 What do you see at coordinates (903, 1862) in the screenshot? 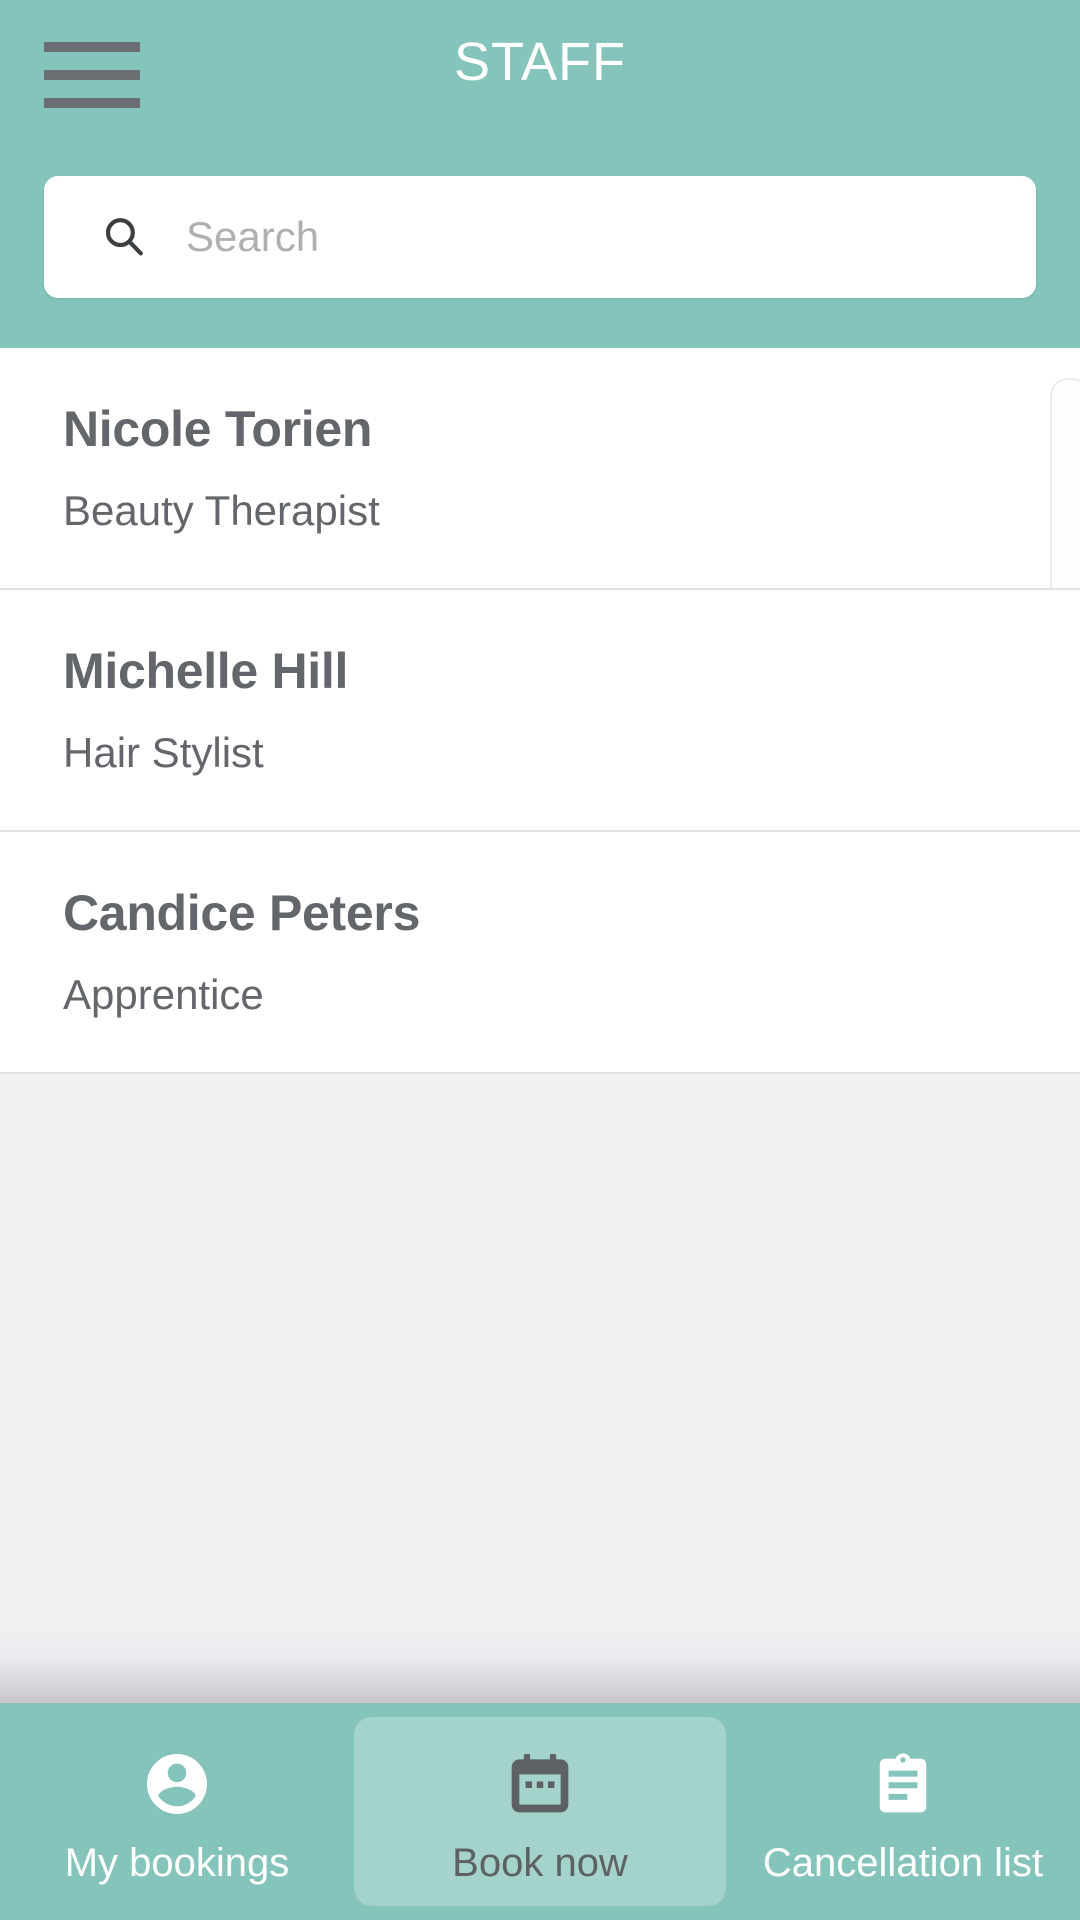
I see `nav-label: Cancellation list` at bounding box center [903, 1862].